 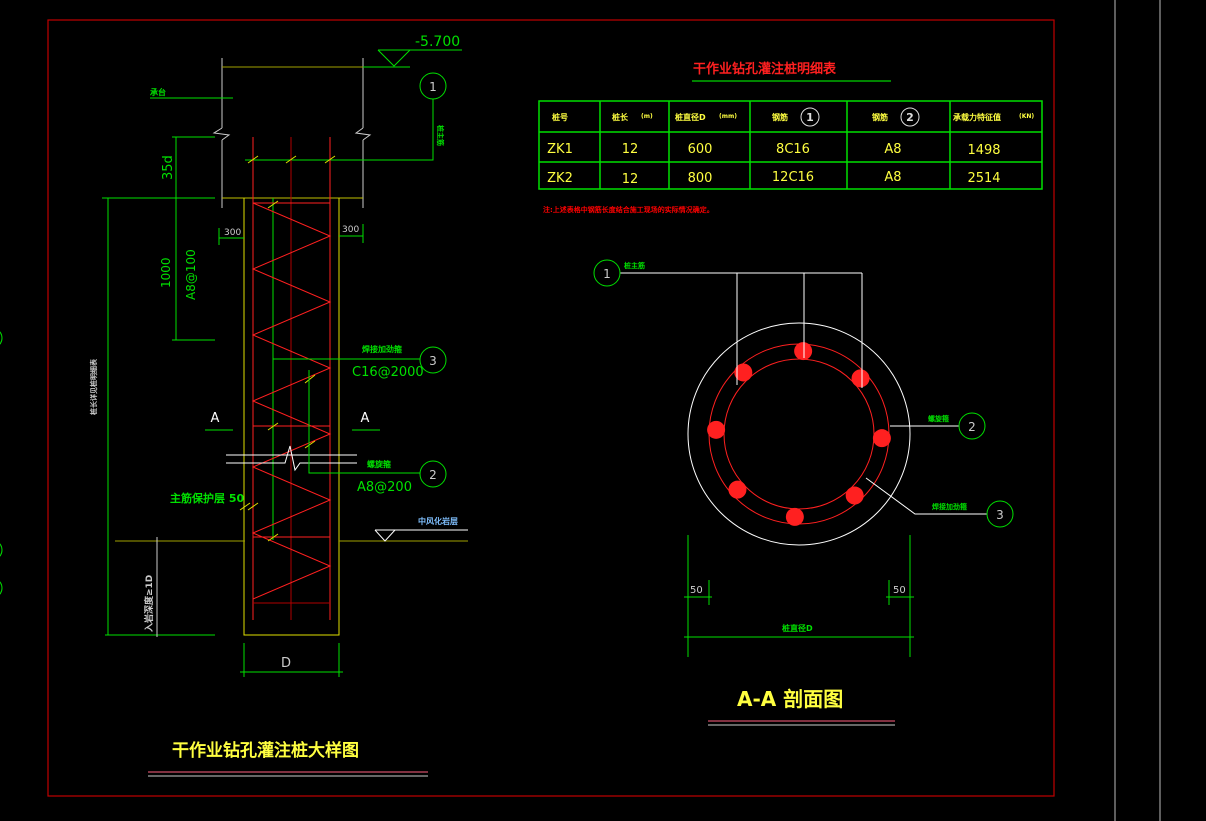 I want to click on svg-text: ZK1, so click(x=560, y=149).